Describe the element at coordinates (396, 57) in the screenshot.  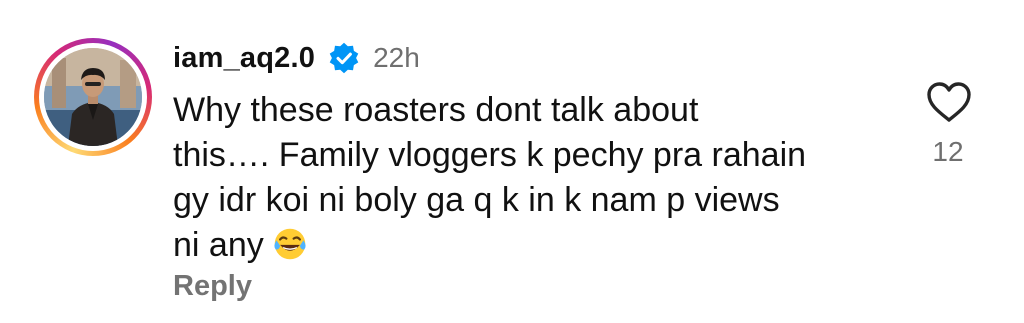
I see `comment-timestamp: 22h` at that location.